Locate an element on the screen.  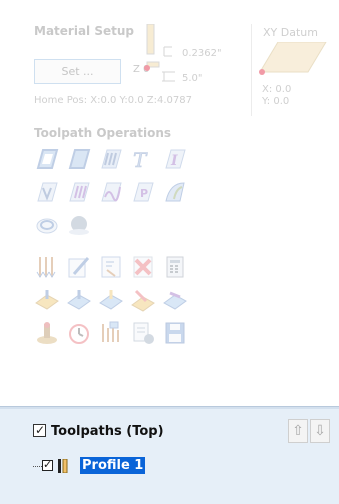
drilling-toolpath-icon is located at coordinates (111, 159).